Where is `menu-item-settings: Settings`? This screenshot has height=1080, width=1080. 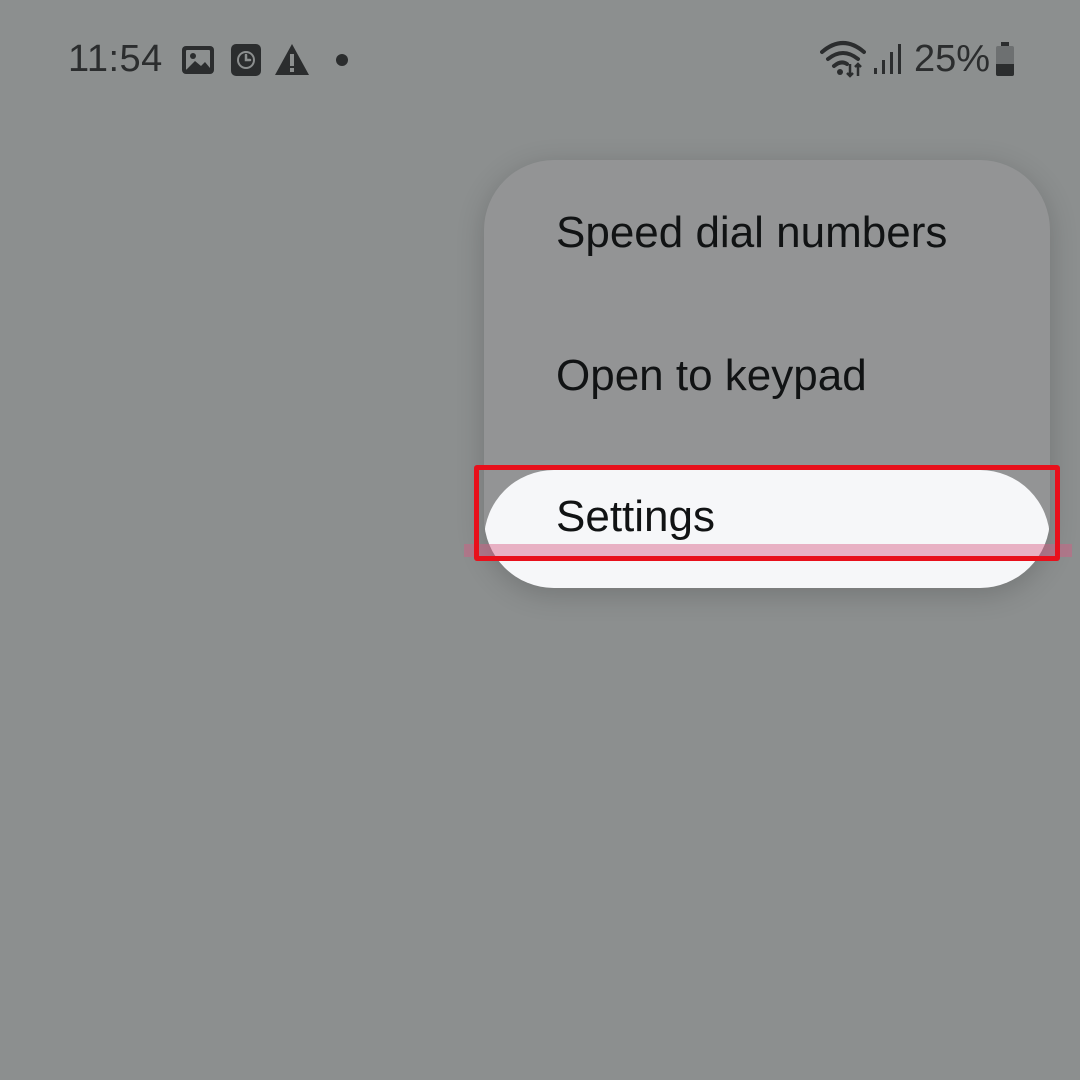
menu-item-settings: Settings is located at coordinates (767, 518).